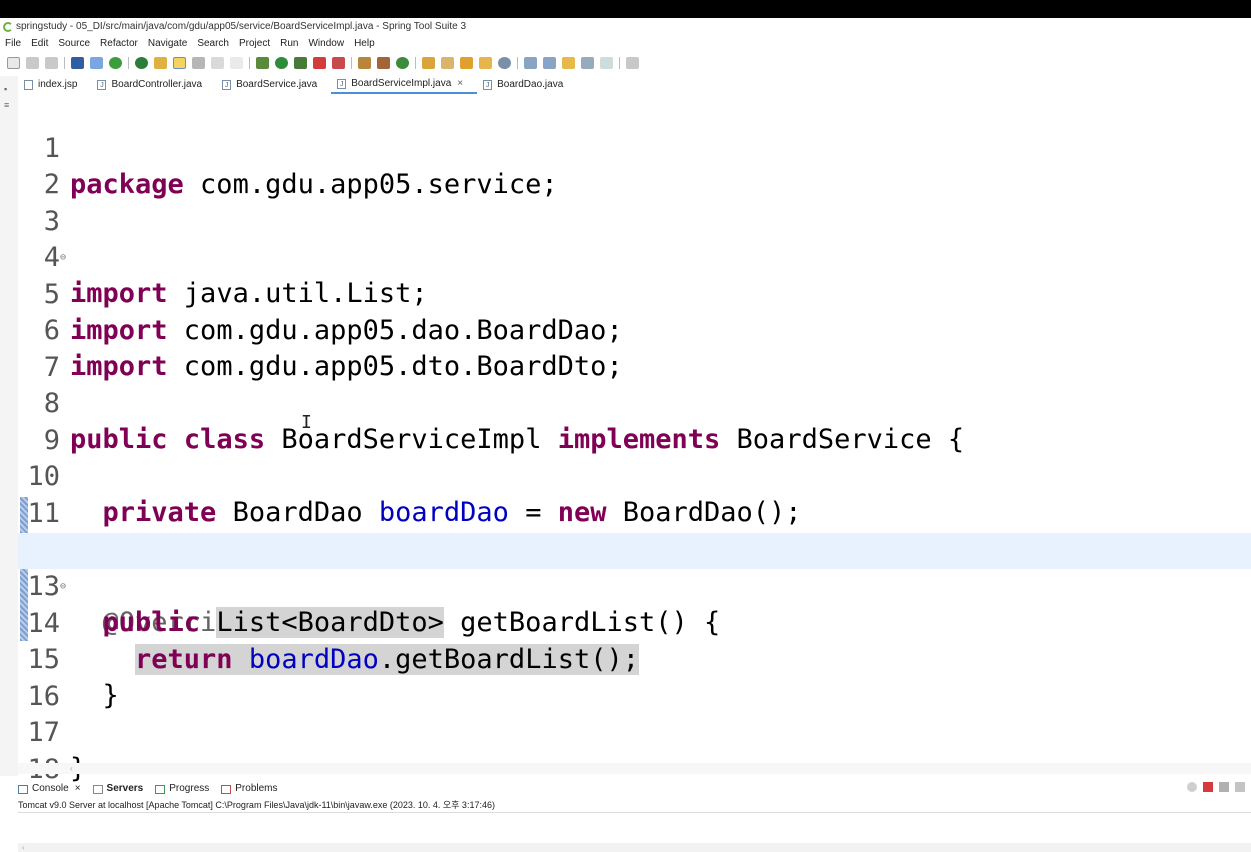  What do you see at coordinates (634, 165) in the screenshot?
I see `code-line-2: 2` at bounding box center [634, 165].